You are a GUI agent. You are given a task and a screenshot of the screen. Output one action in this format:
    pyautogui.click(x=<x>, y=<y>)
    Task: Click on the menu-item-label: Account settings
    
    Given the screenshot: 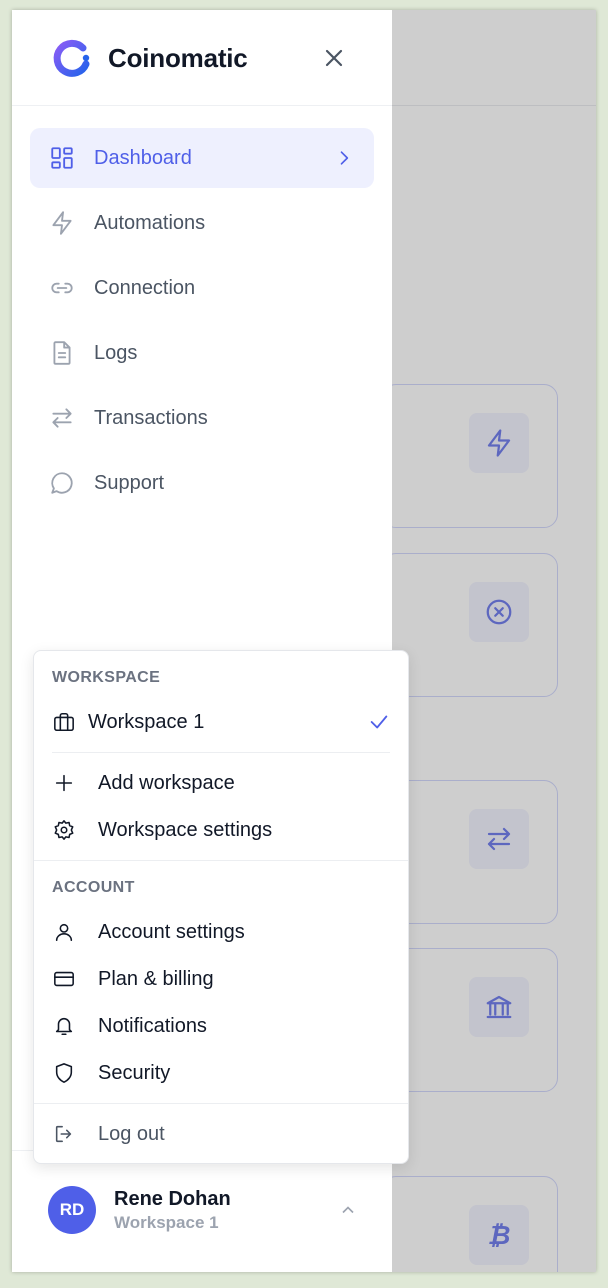 What is the action you would take?
    pyautogui.click(x=171, y=931)
    